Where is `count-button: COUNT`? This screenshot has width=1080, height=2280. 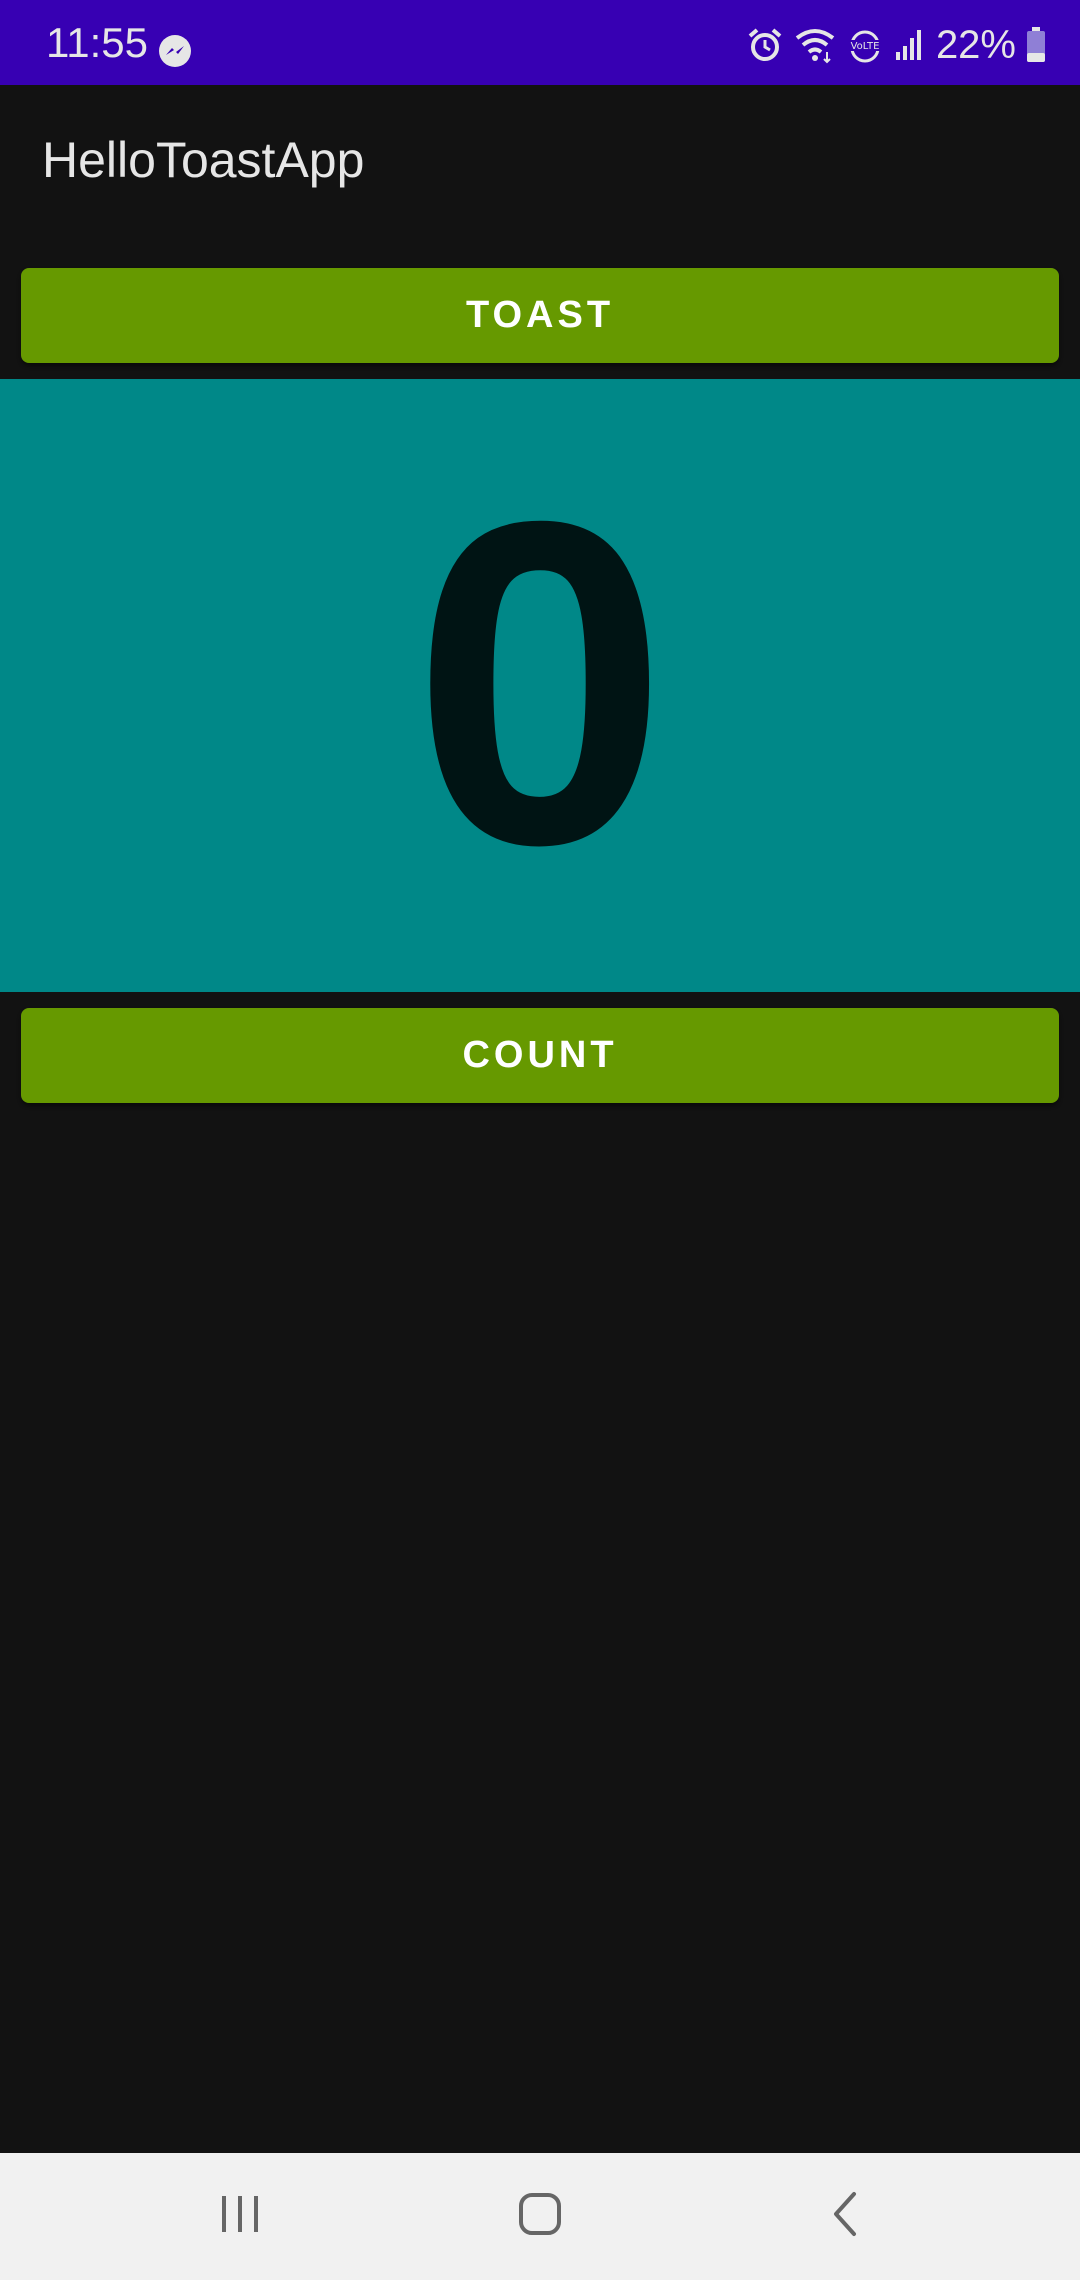 count-button: COUNT is located at coordinates (540, 1055).